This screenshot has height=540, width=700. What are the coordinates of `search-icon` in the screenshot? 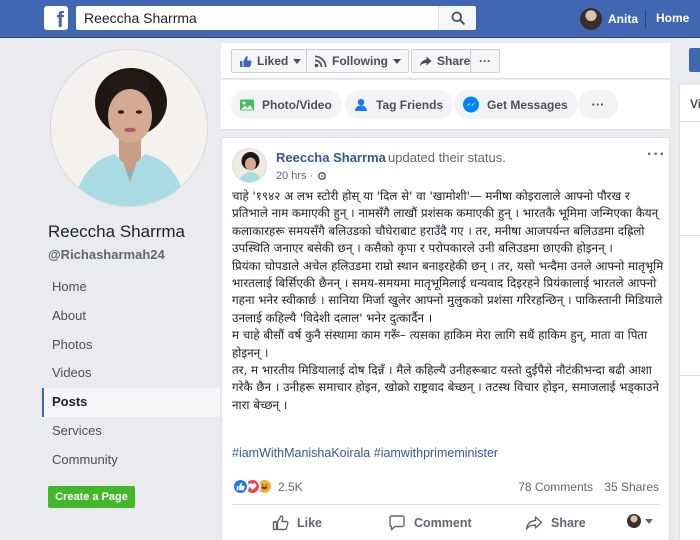 It's located at (458, 18).